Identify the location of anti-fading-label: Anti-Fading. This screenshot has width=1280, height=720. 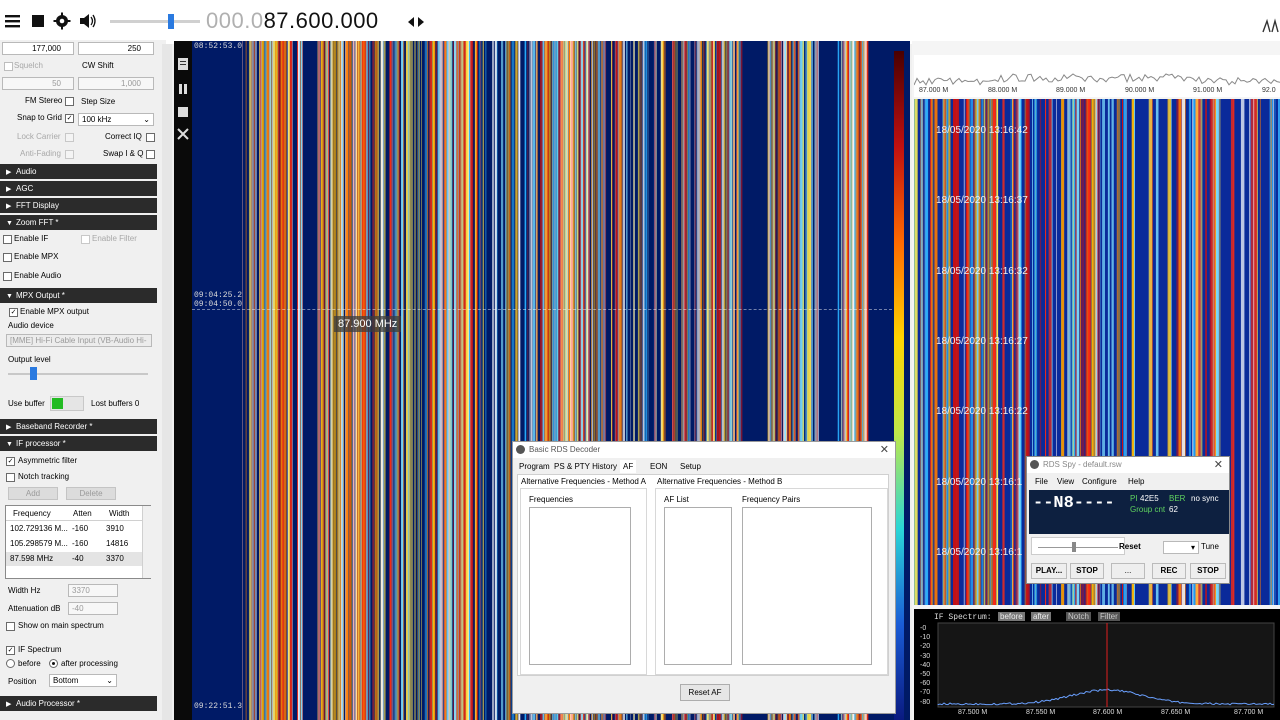
(40, 153).